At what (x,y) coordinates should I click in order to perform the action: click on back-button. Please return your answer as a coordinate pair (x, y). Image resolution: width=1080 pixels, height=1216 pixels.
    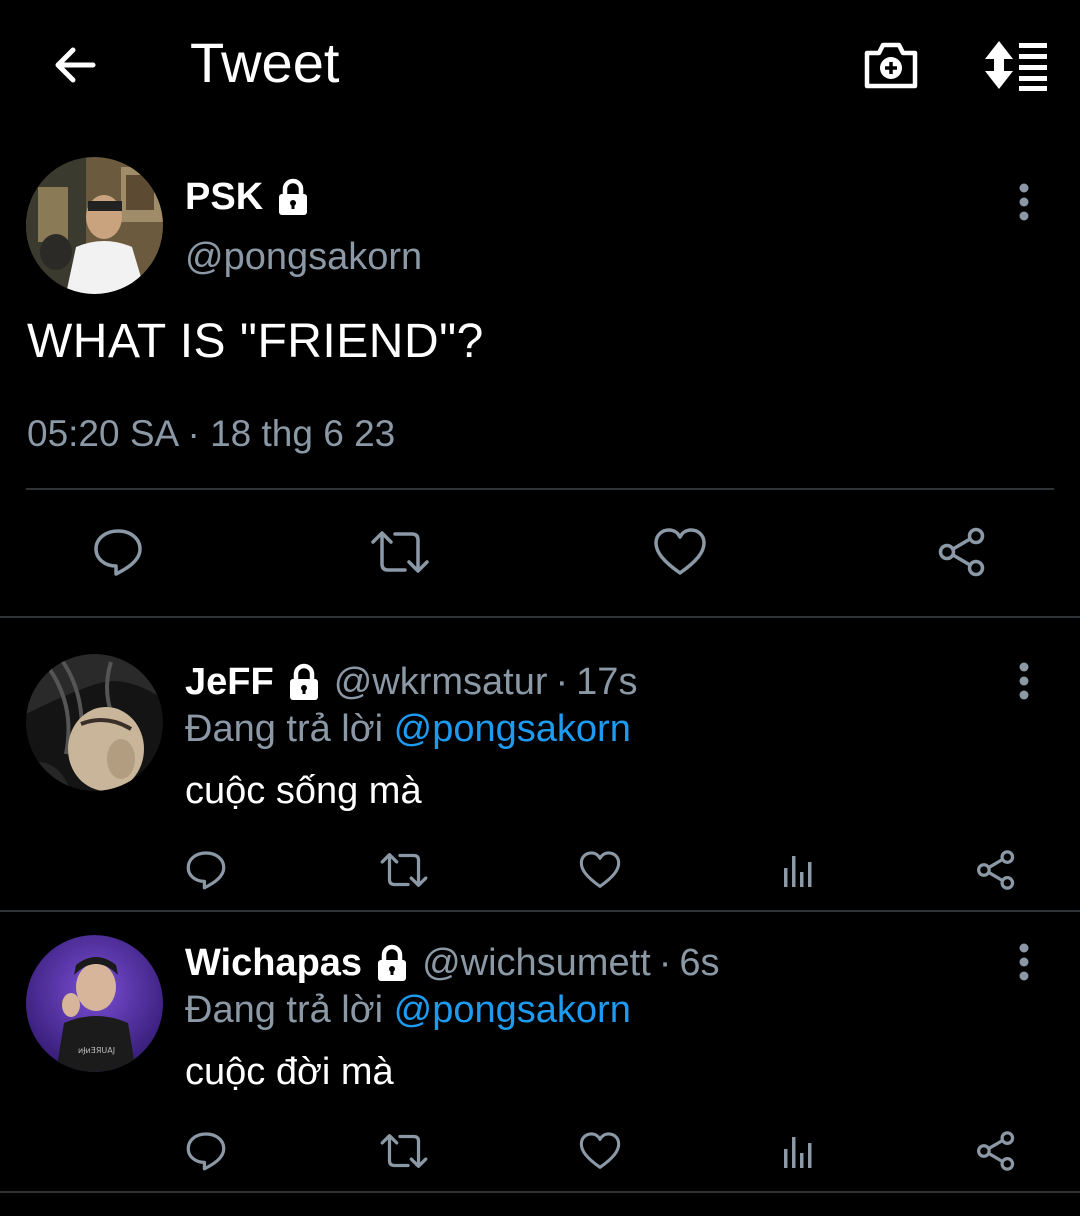
    Looking at the image, I should click on (75, 65).